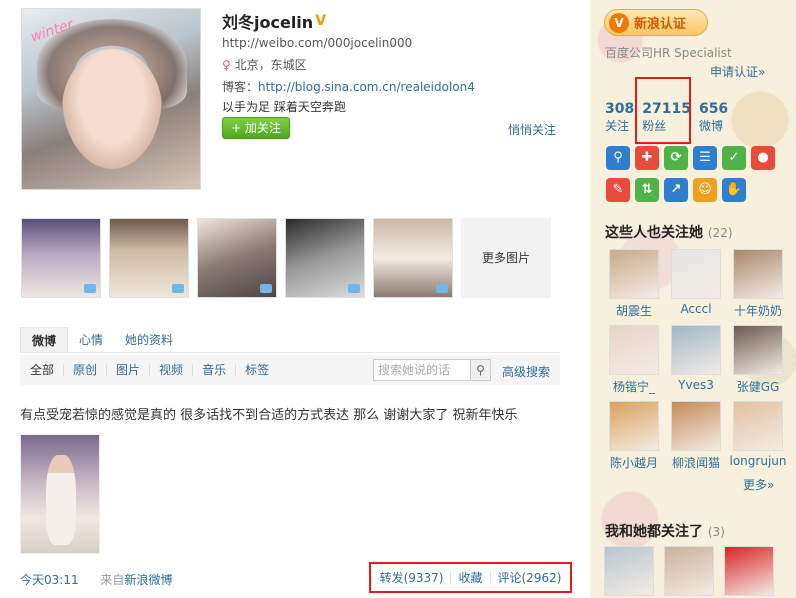 The height and width of the screenshot is (598, 796). I want to click on photo-strip: 更多图片, so click(286, 258).